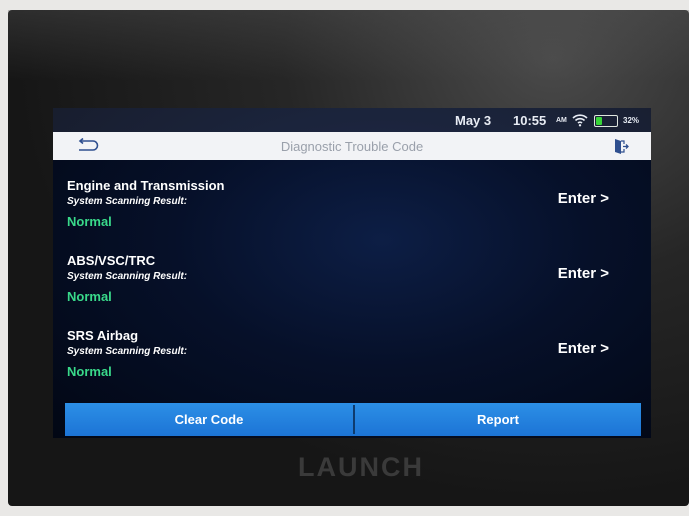 The width and height of the screenshot is (689, 516). What do you see at coordinates (146, 185) in the screenshot?
I see `system-name: Engine and Transmission` at bounding box center [146, 185].